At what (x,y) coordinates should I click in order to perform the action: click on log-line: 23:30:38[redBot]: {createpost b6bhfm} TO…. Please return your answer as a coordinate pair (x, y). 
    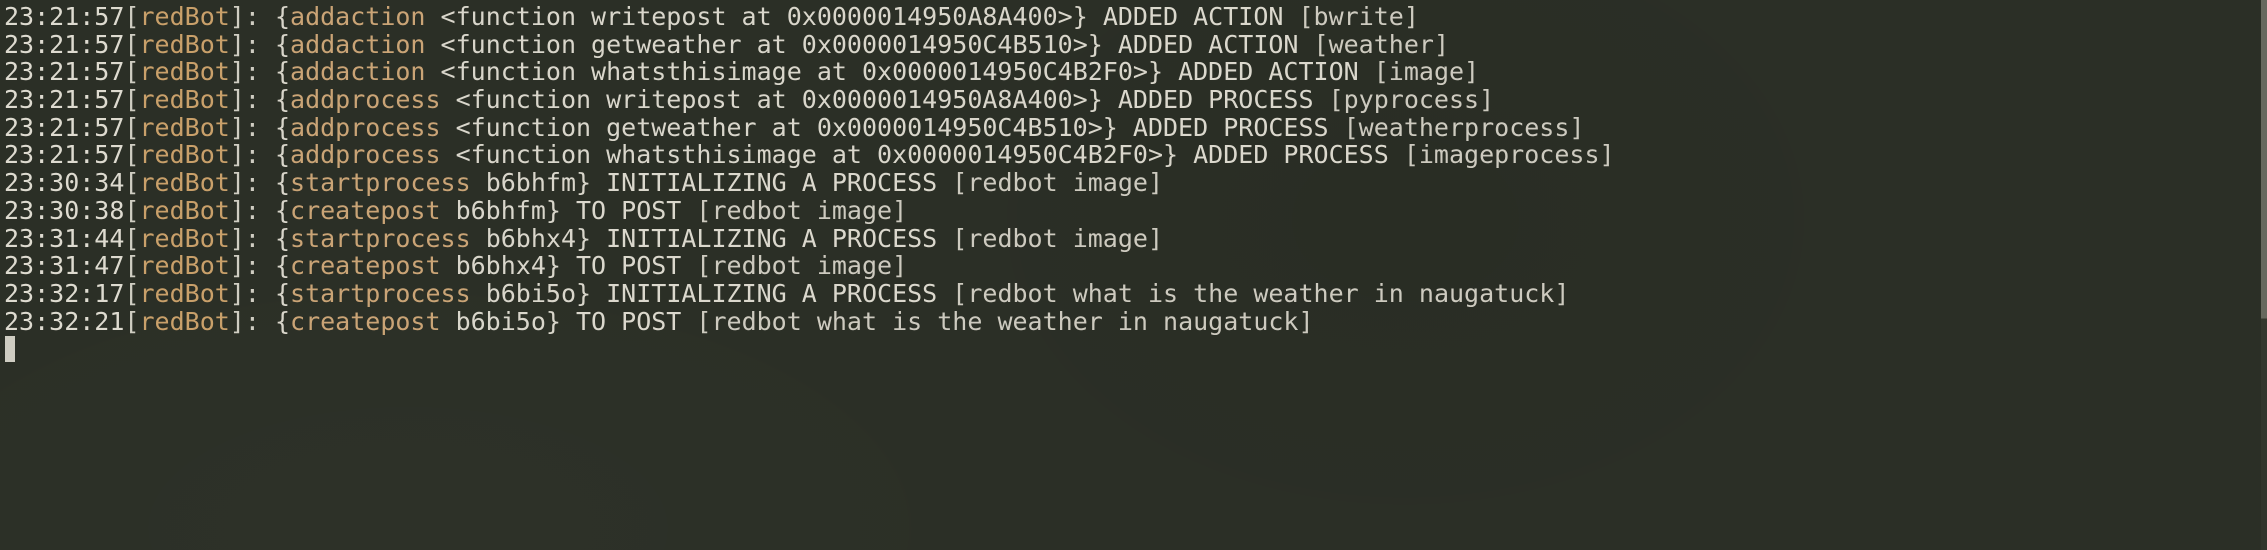
    Looking at the image, I should click on (1135, 210).